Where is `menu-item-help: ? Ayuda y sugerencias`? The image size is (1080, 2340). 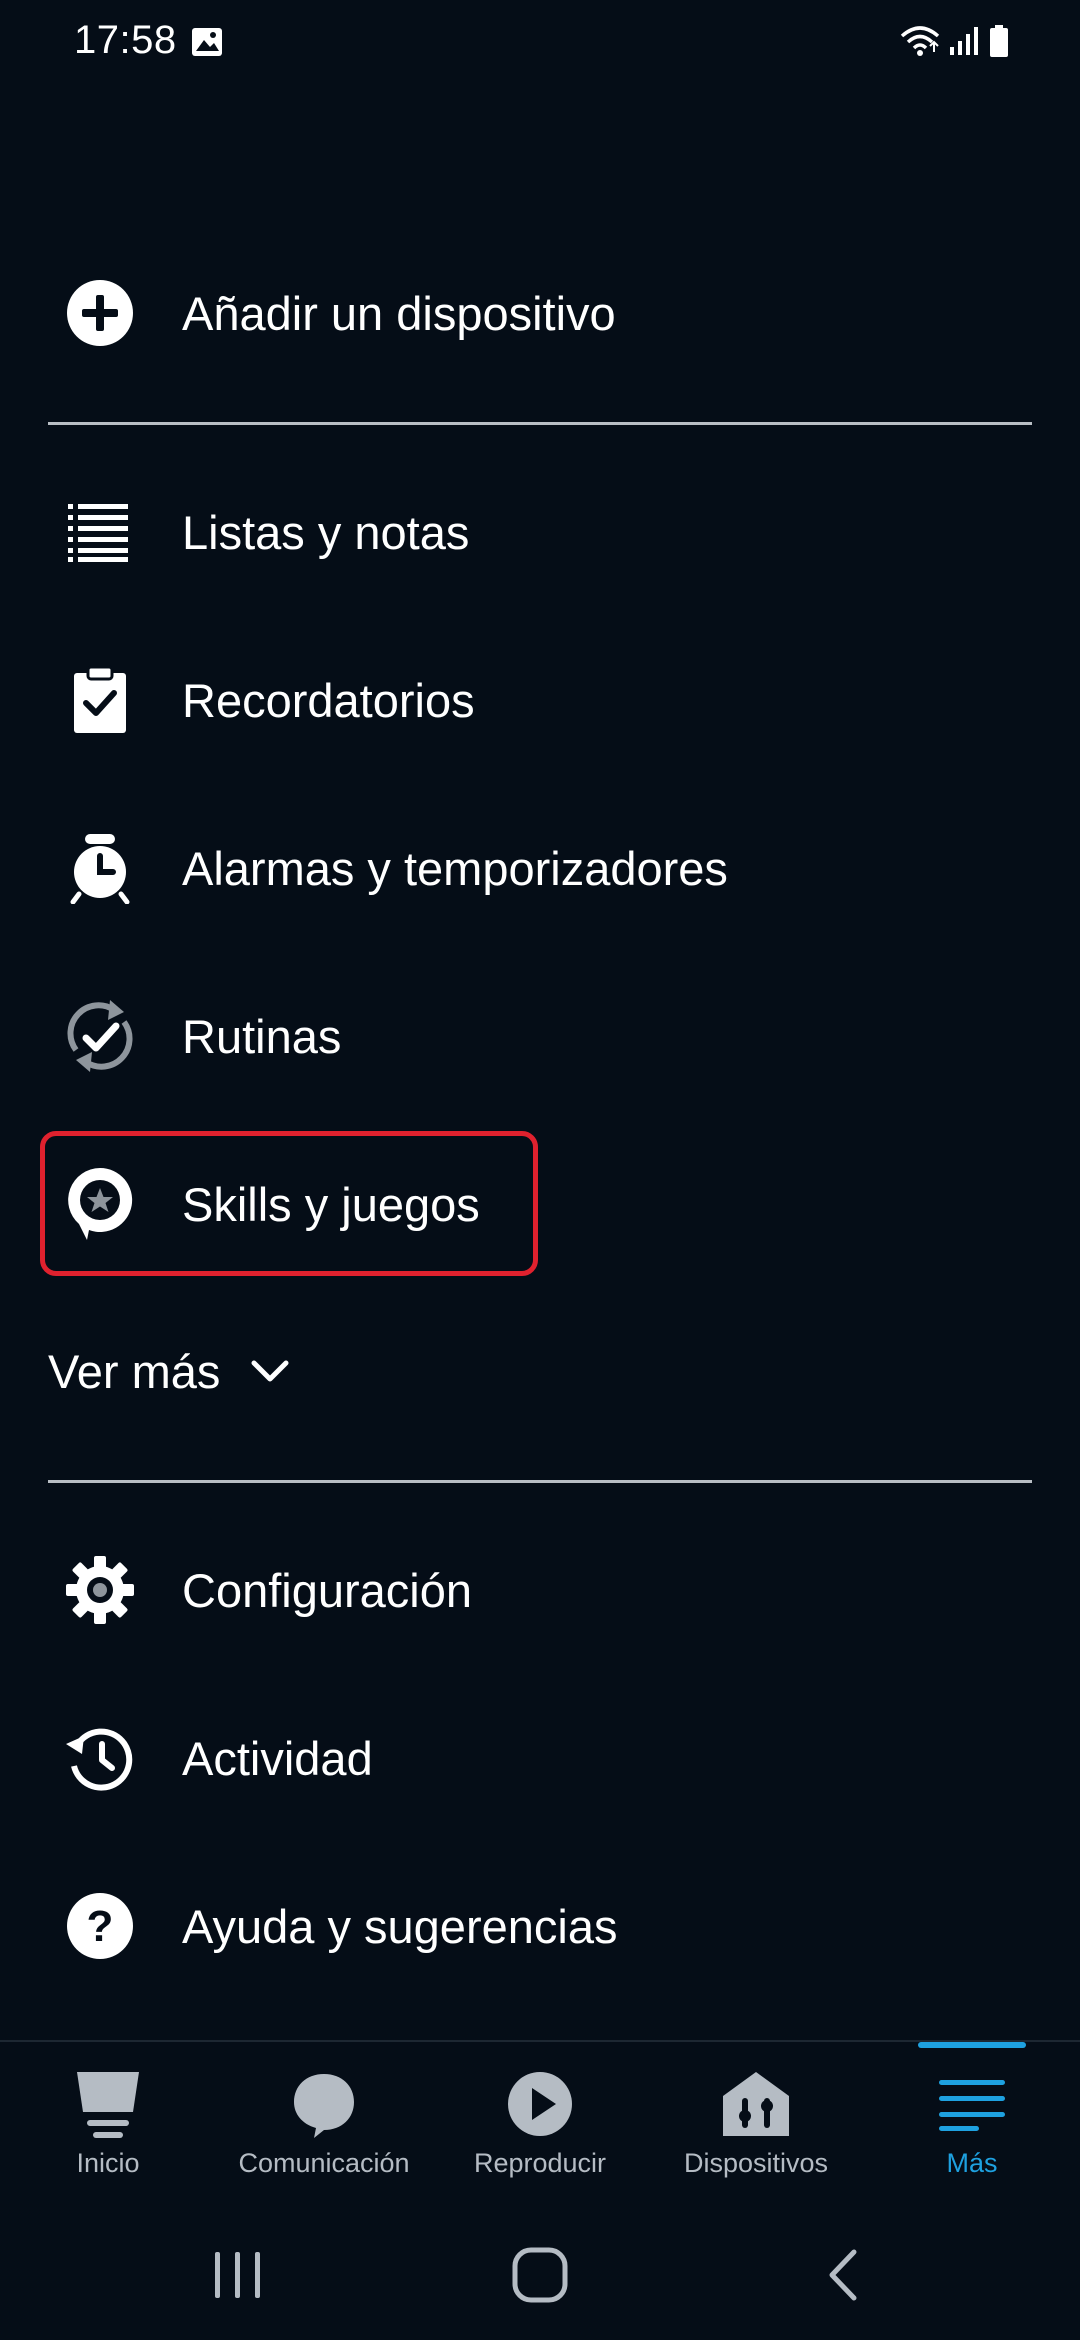
menu-item-help: ? Ayuda y sugerencias is located at coordinates (332, 1926).